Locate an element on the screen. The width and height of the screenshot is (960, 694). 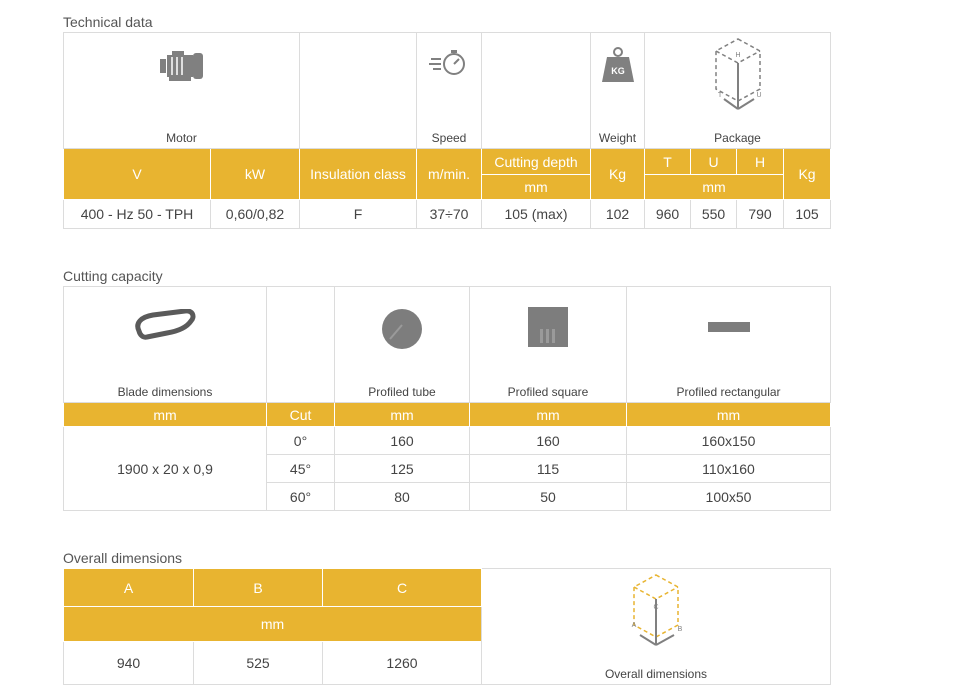
header-package-unit: mm is located at coordinates (714, 187).